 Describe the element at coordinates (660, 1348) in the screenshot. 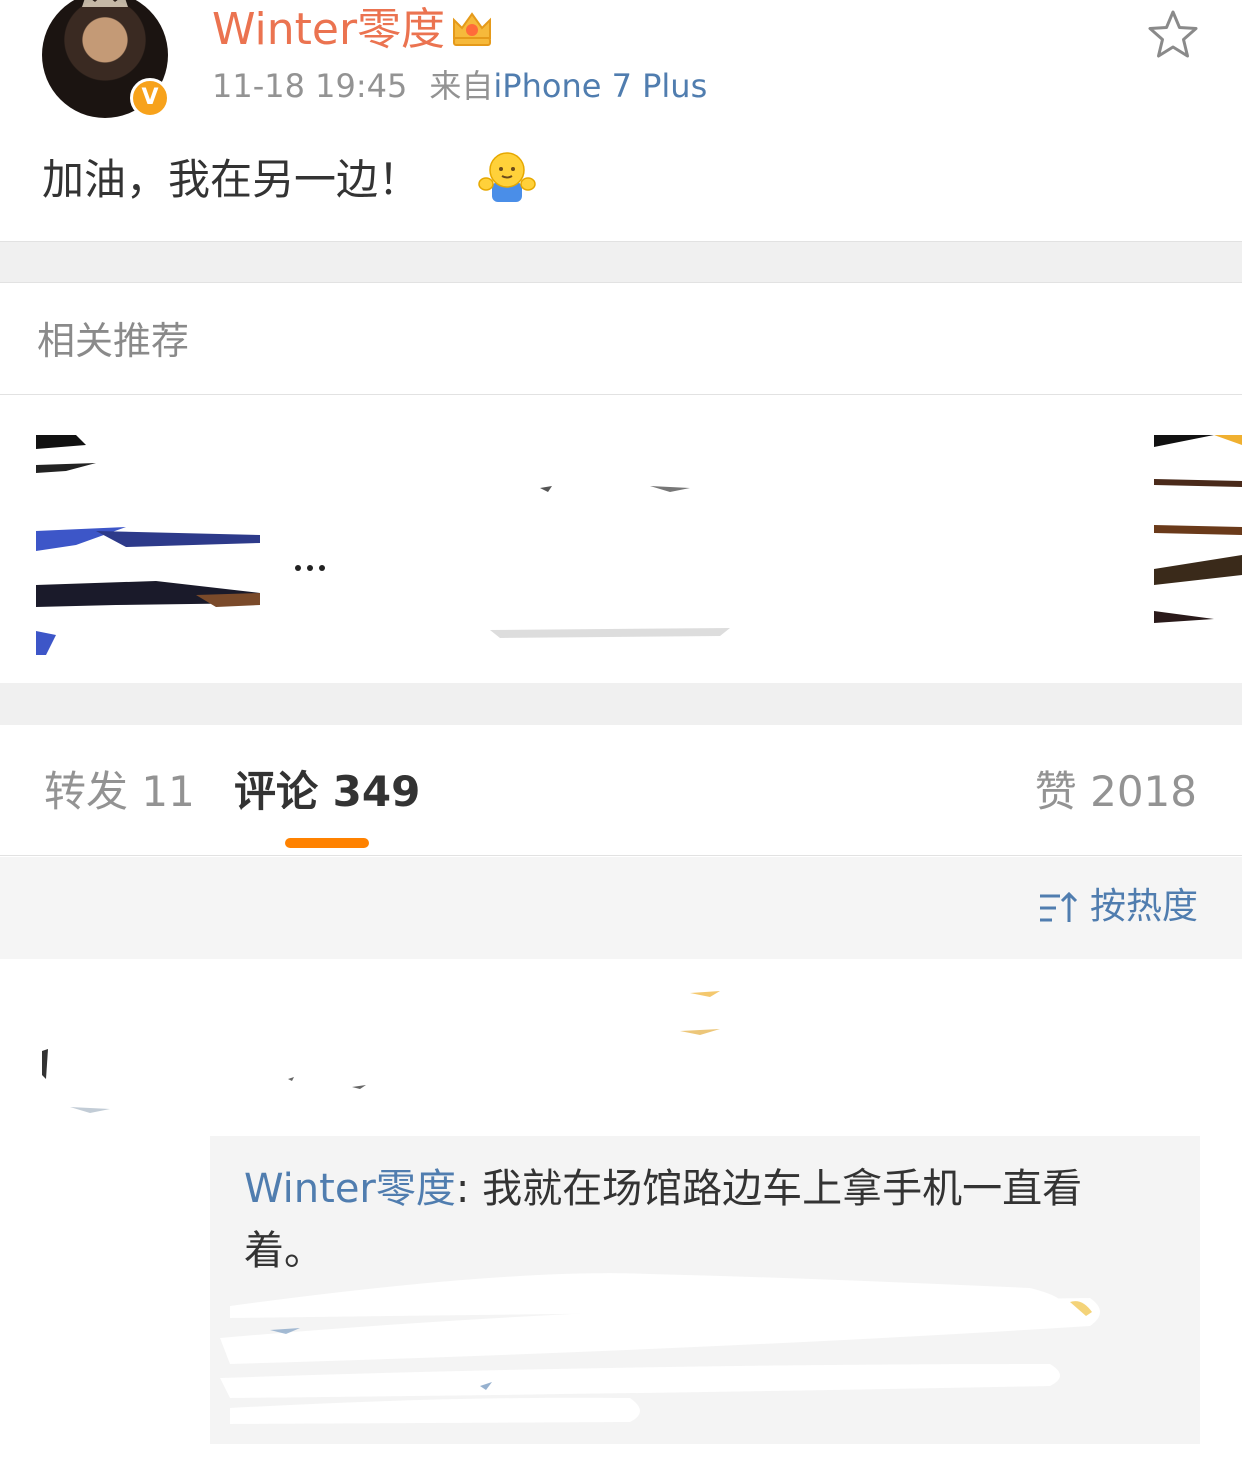

I see `reply-redacted` at that location.